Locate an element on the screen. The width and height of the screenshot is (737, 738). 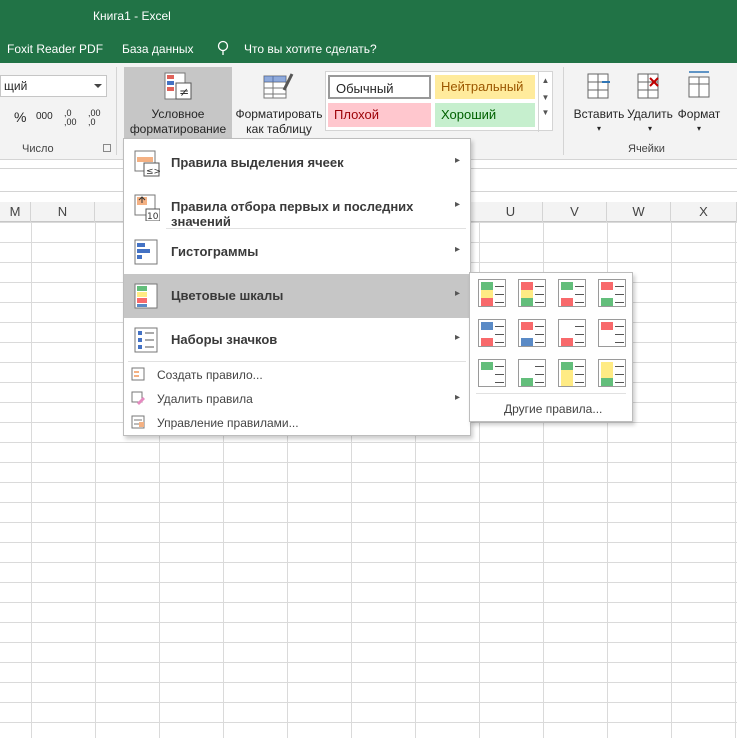
menu-item-label: Наборы значков is located at coordinates (224, 339).